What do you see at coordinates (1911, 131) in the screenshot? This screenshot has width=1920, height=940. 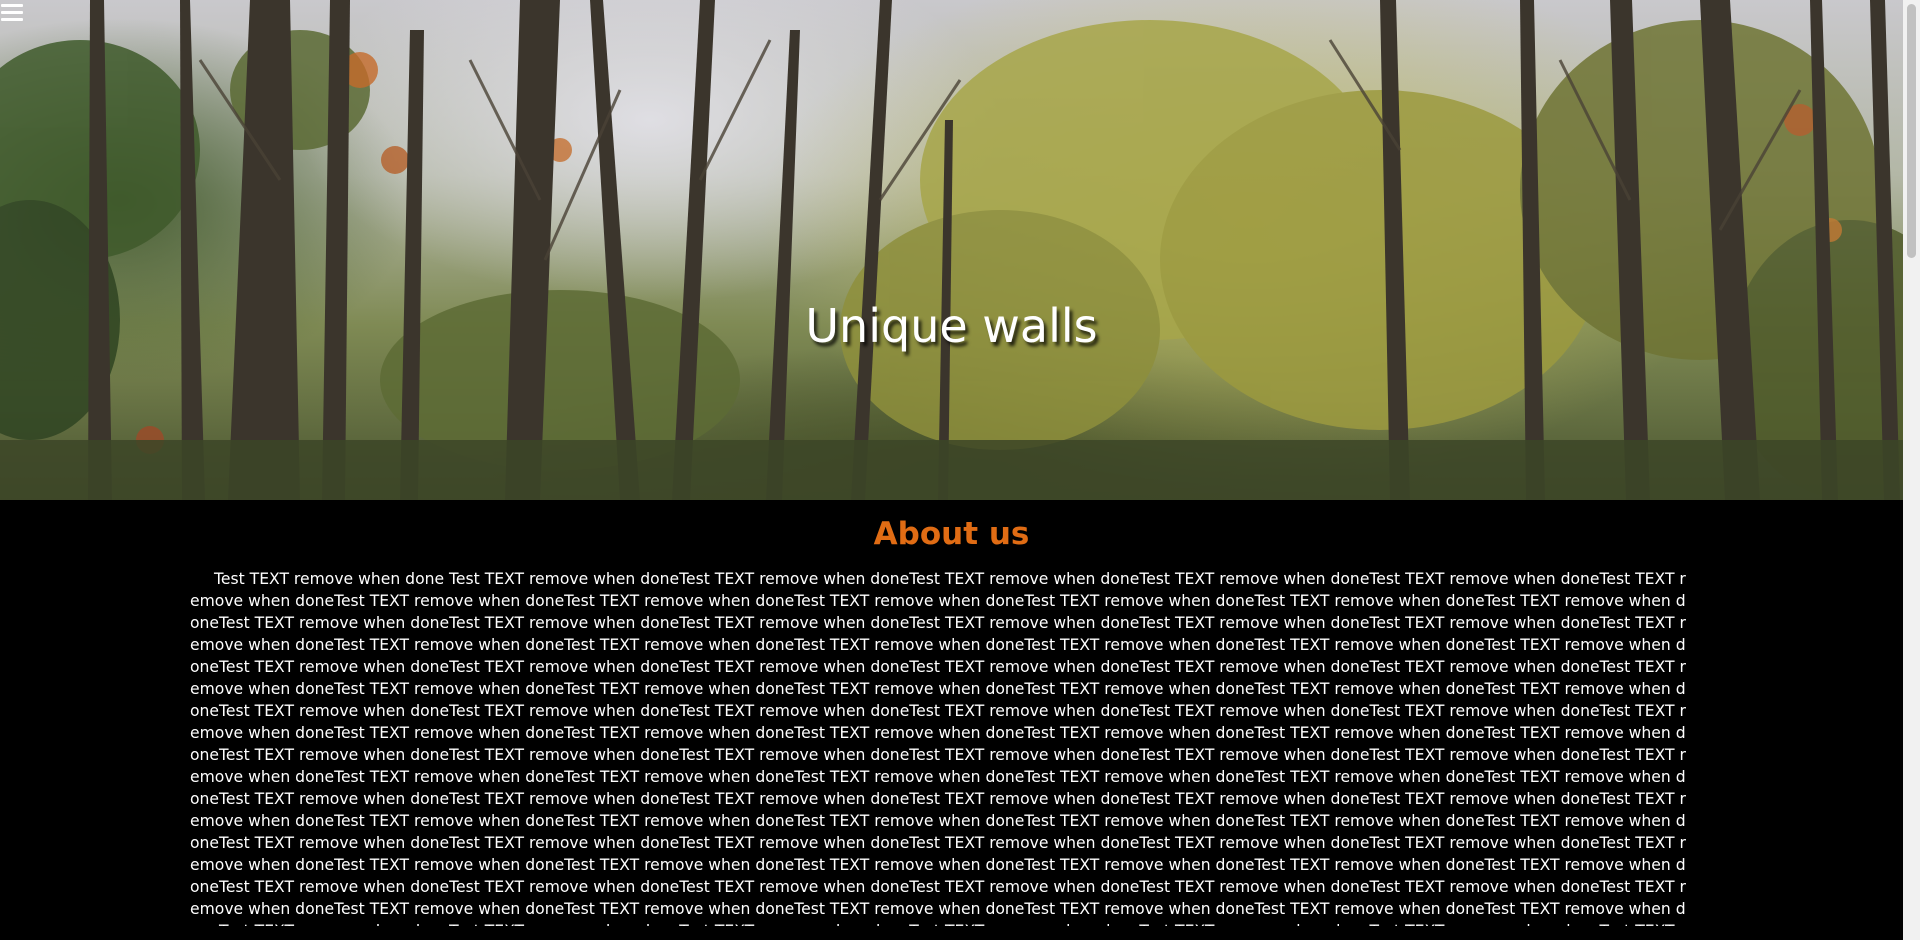 I see `scrollbar-thumb` at bounding box center [1911, 131].